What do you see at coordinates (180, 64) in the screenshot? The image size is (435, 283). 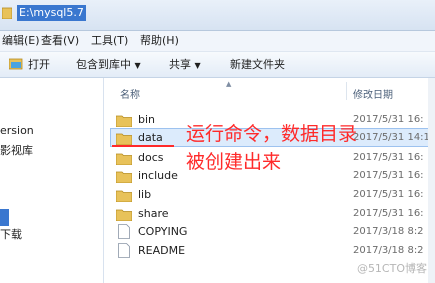 I see `share-label: 共享` at bounding box center [180, 64].